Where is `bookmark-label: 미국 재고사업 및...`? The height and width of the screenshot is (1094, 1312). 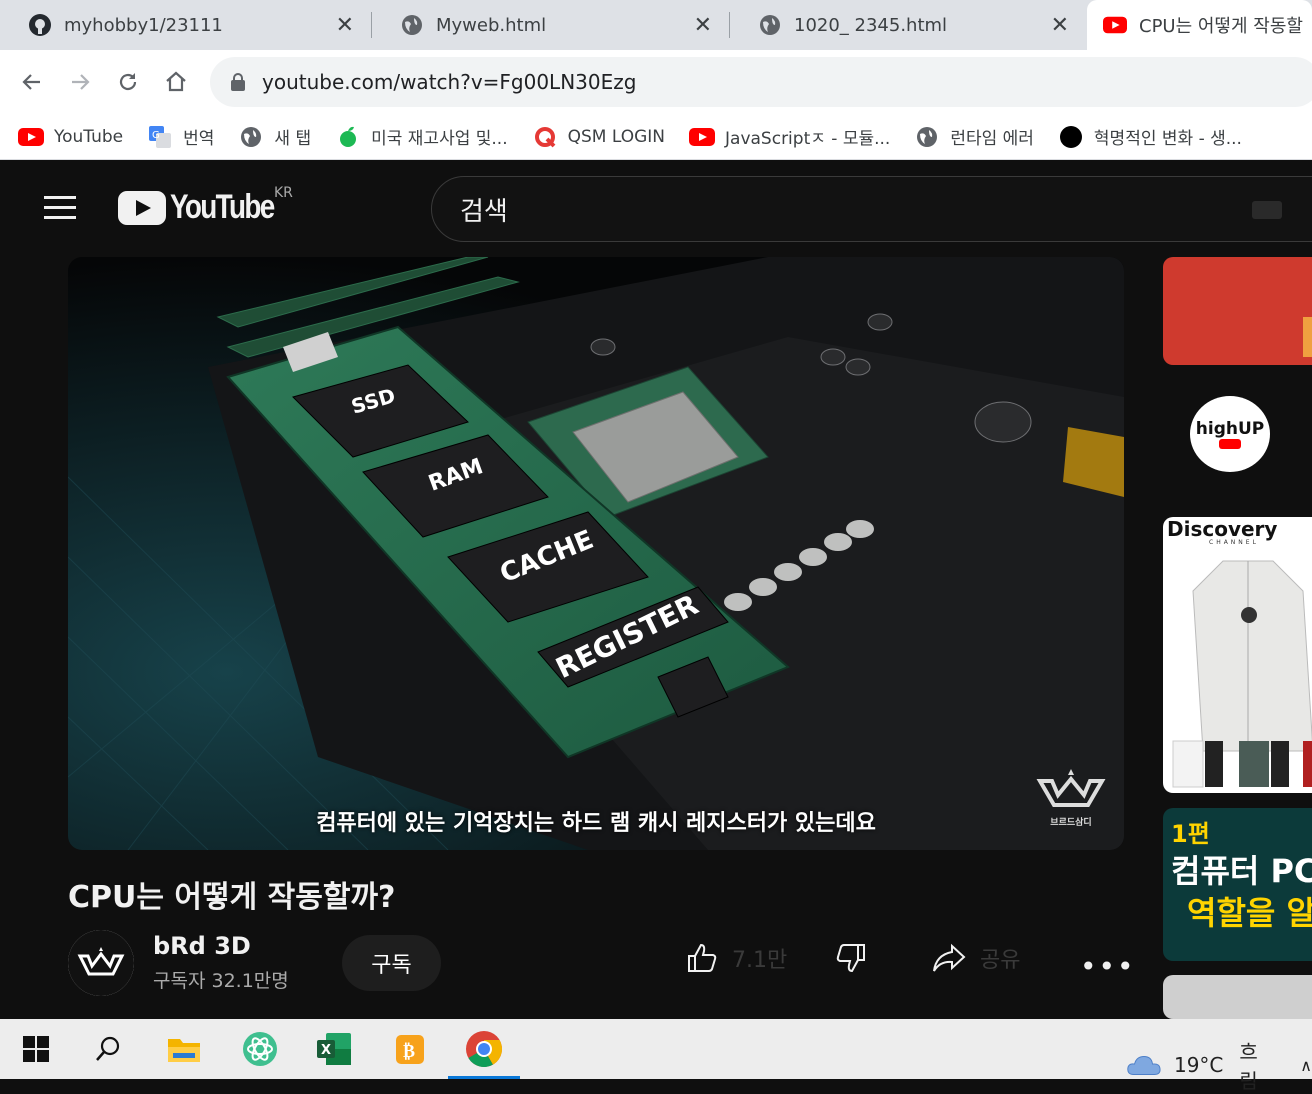
bookmark-label: 미국 재고사업 및... is located at coordinates (439, 139).